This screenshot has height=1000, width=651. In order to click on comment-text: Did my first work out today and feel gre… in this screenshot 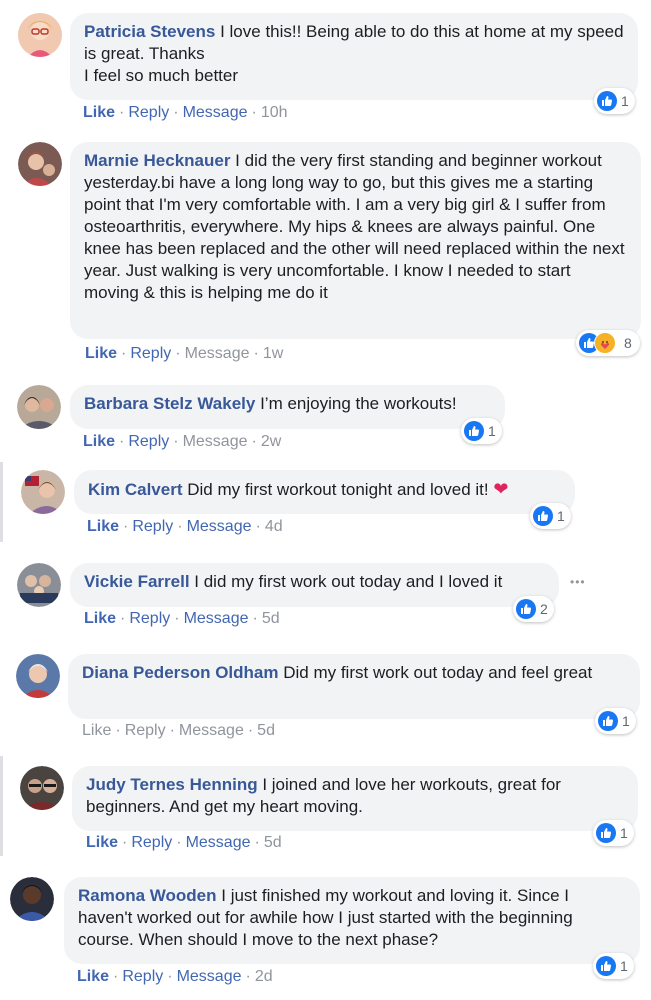, I will do `click(435, 672)`.